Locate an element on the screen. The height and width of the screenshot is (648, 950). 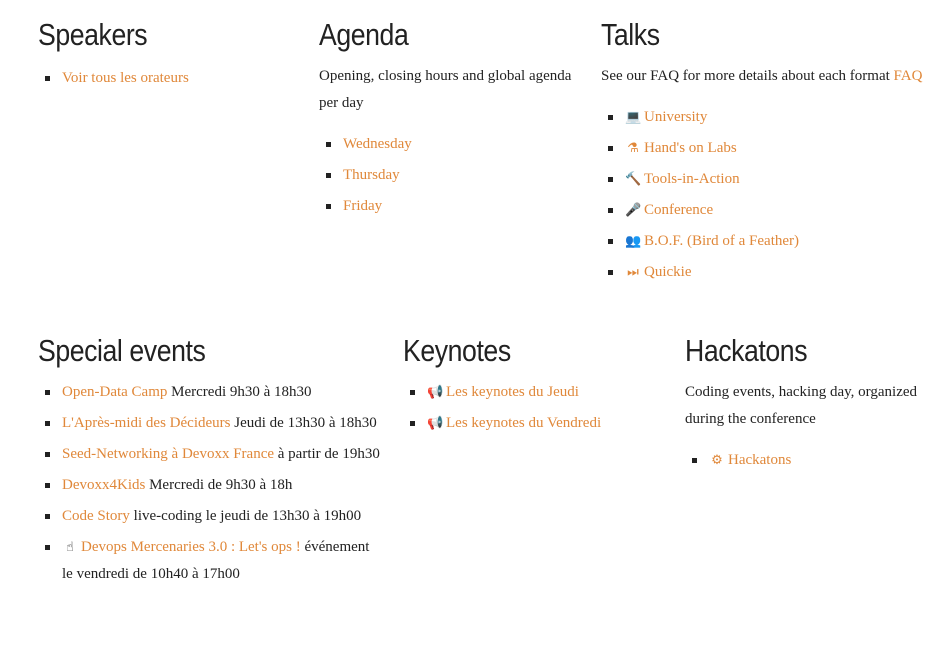
quickie-link: ⏭ Quickie is located at coordinates (658, 272).